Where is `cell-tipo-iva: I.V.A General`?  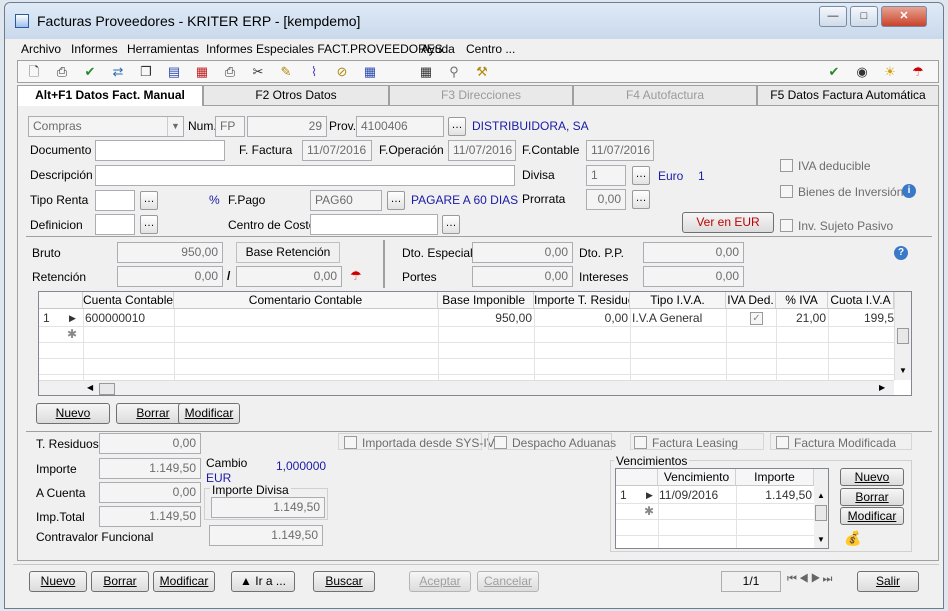
cell-tipo-iva: I.V.A General is located at coordinates (678, 318).